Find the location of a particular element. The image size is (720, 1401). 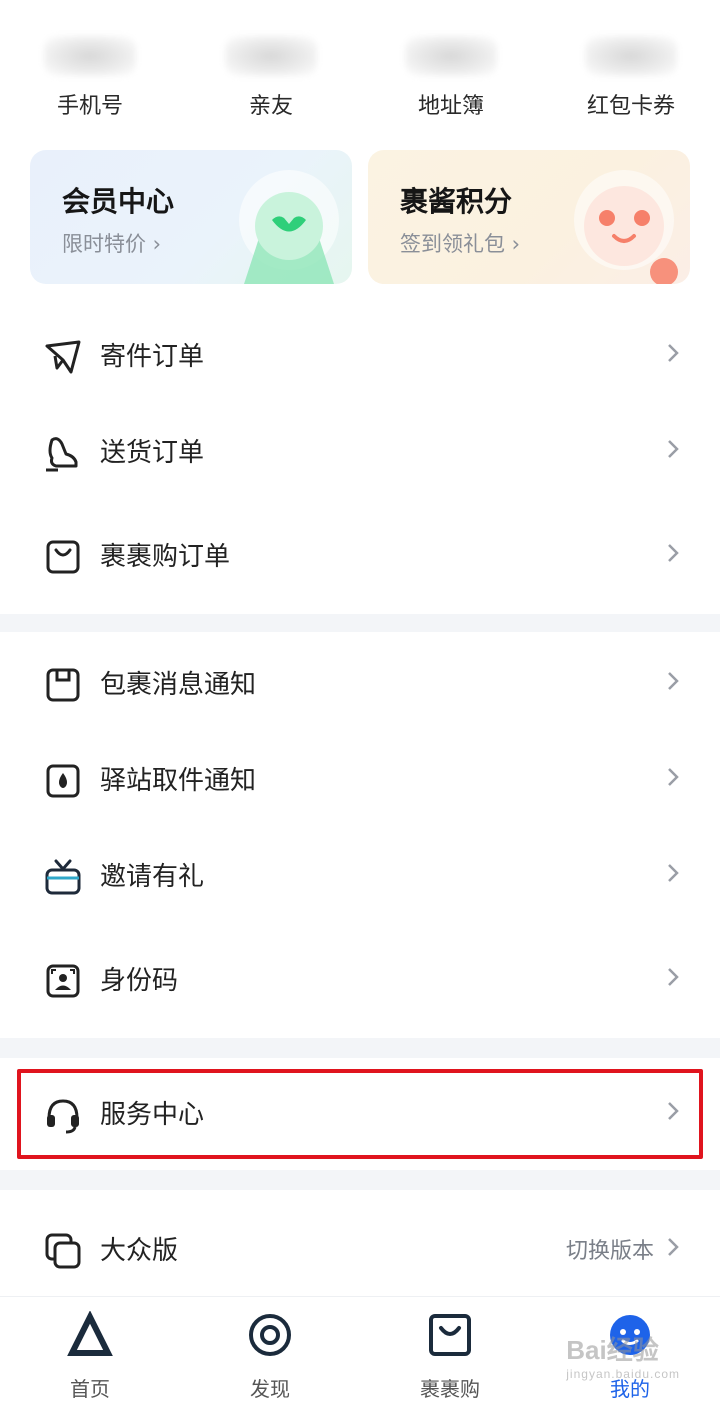

gift-tv-icon is located at coordinates (63, 877).